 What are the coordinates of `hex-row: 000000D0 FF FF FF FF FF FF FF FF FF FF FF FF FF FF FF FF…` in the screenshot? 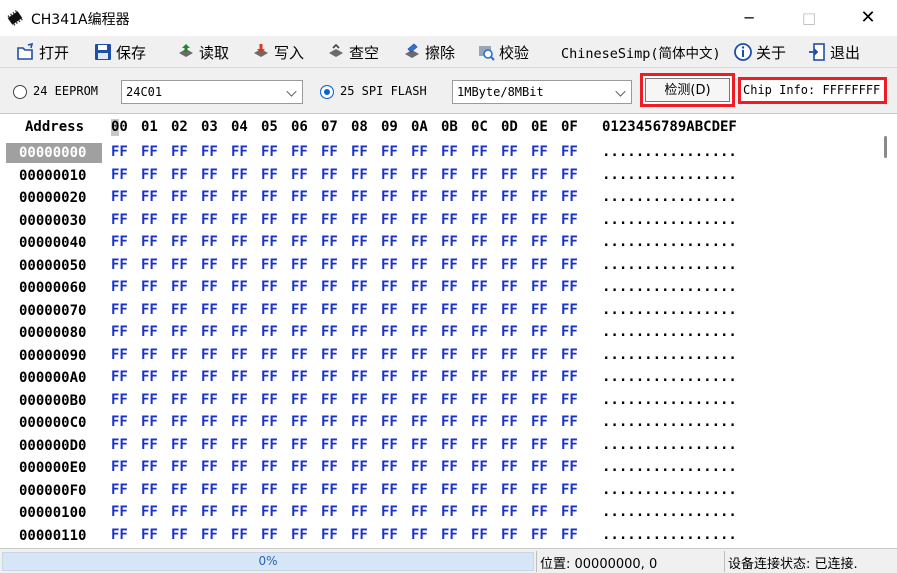 It's located at (440, 445).